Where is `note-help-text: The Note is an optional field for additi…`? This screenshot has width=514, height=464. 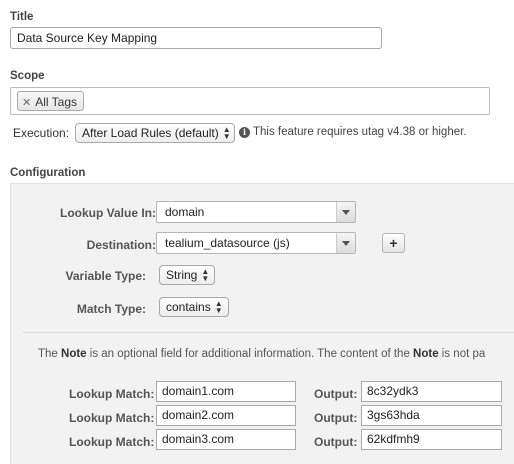 note-help-text: The Note is an optional field for additi… is located at coordinates (262, 354).